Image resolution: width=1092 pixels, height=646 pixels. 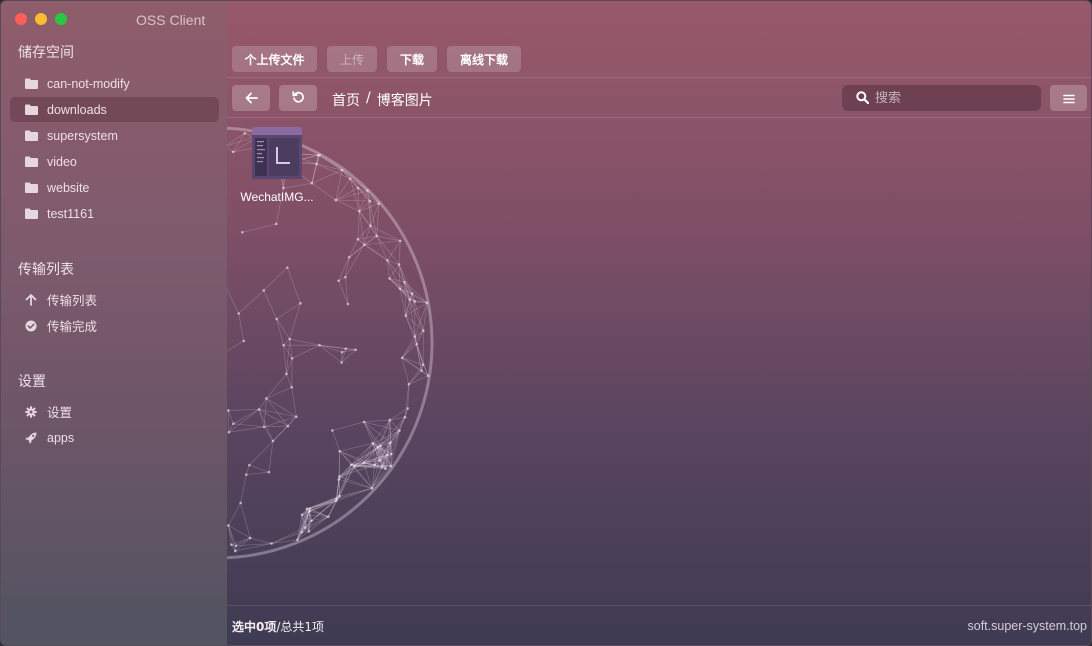 I want to click on sidebar-item-label: 传输列表, so click(x=72, y=301).